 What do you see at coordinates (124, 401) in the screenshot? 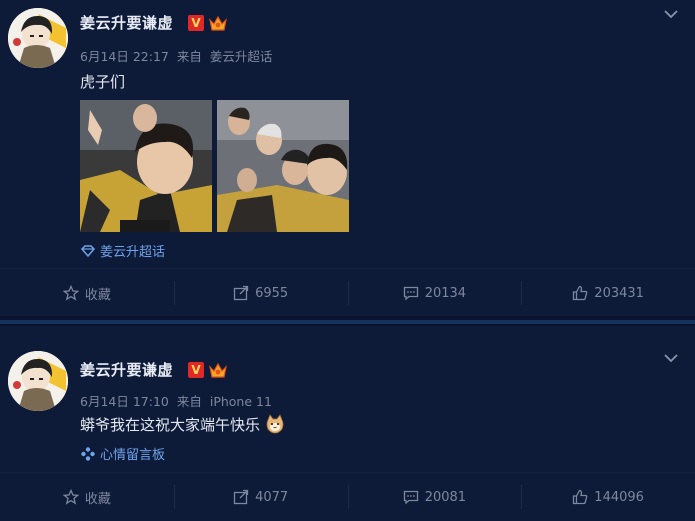
I see `post-date: 6月14日 17:10` at bounding box center [124, 401].